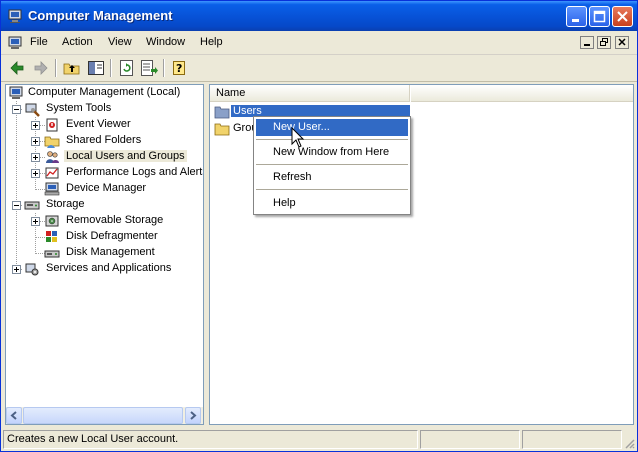 The width and height of the screenshot is (638, 452). Describe the element at coordinates (79, 108) in the screenshot. I see `tree-label: System Tools` at that location.